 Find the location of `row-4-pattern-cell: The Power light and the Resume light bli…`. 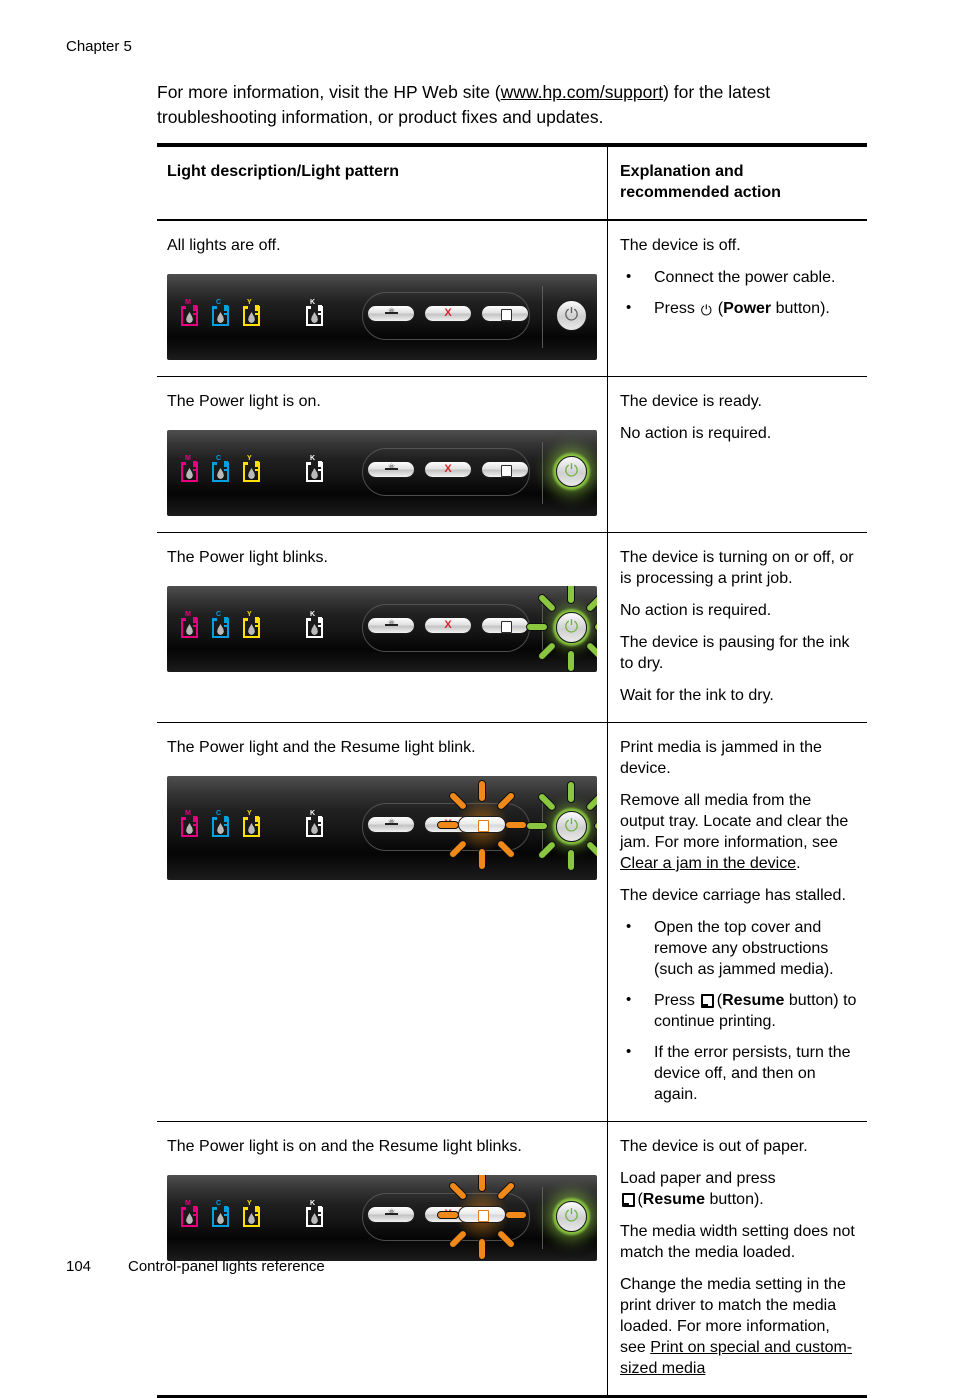

row-4-pattern-cell: The Power light and the Resume light bli… is located at coordinates (382, 922).